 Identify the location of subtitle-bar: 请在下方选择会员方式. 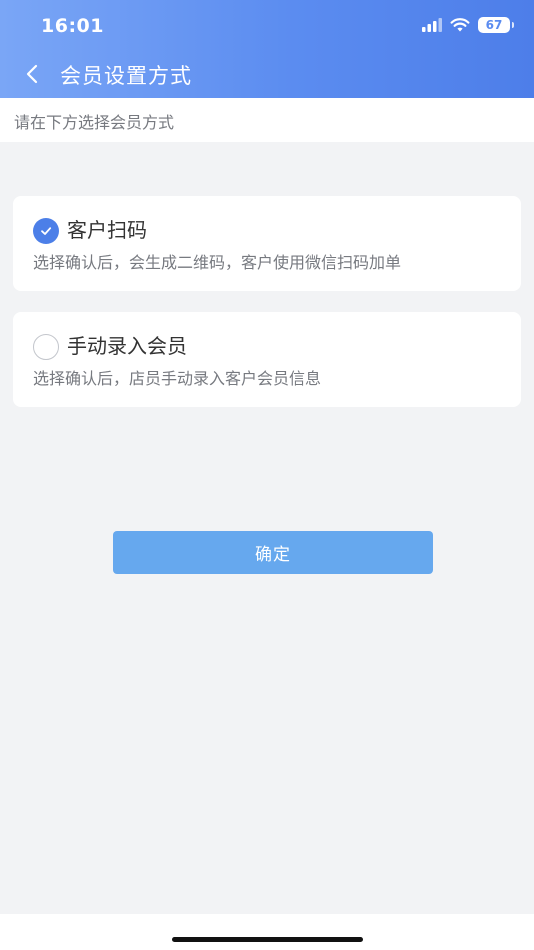
(267, 120).